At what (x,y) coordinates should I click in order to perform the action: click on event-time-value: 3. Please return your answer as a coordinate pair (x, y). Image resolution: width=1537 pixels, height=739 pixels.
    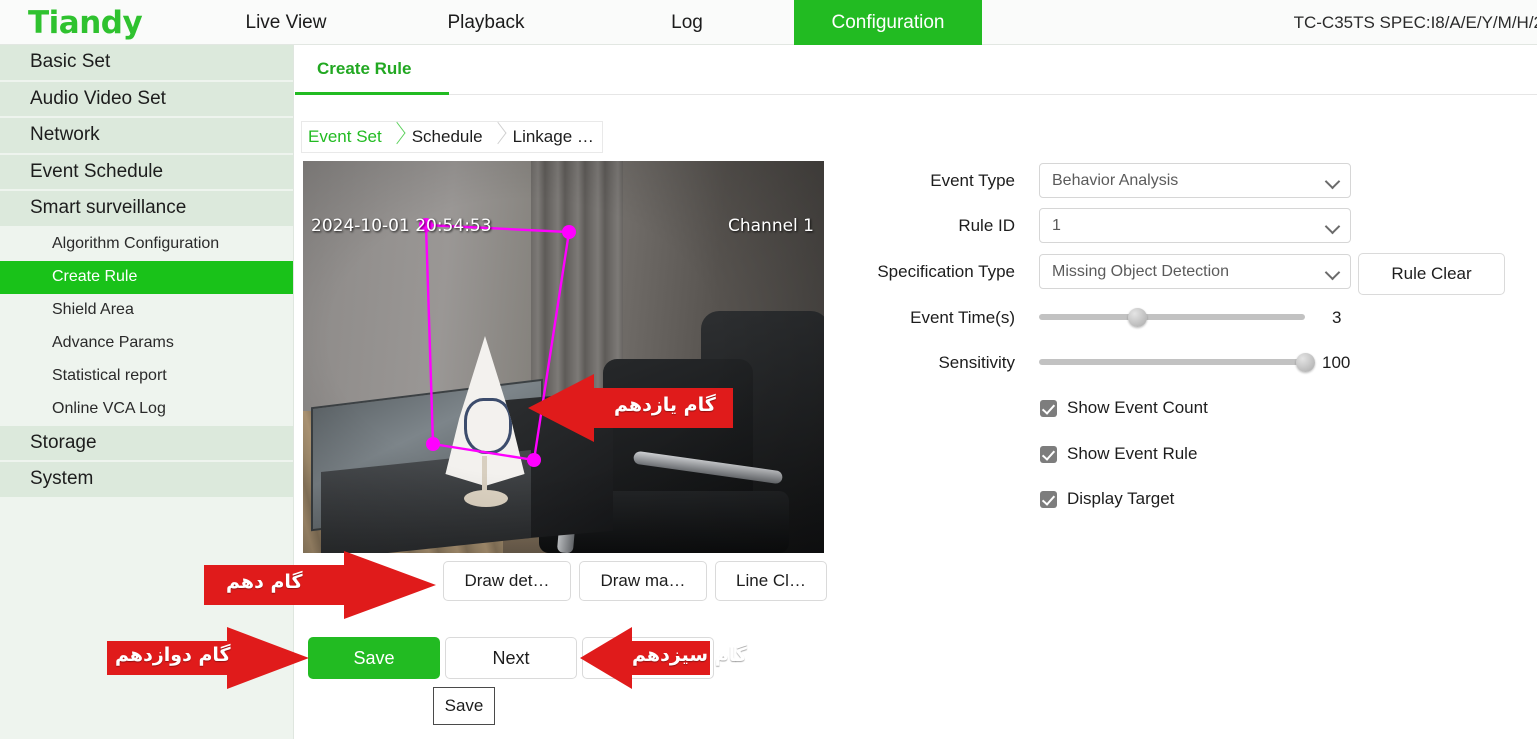
    Looking at the image, I should click on (1337, 317).